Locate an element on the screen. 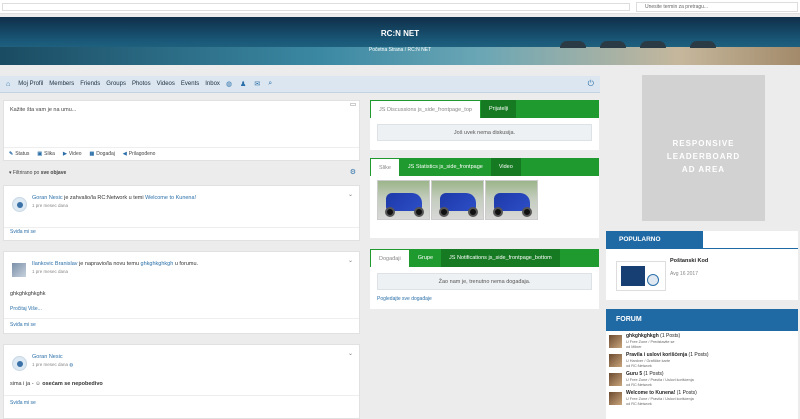 Image resolution: width=800 pixels, height=419 pixels. tab-photos: Slike is located at coordinates (385, 167).